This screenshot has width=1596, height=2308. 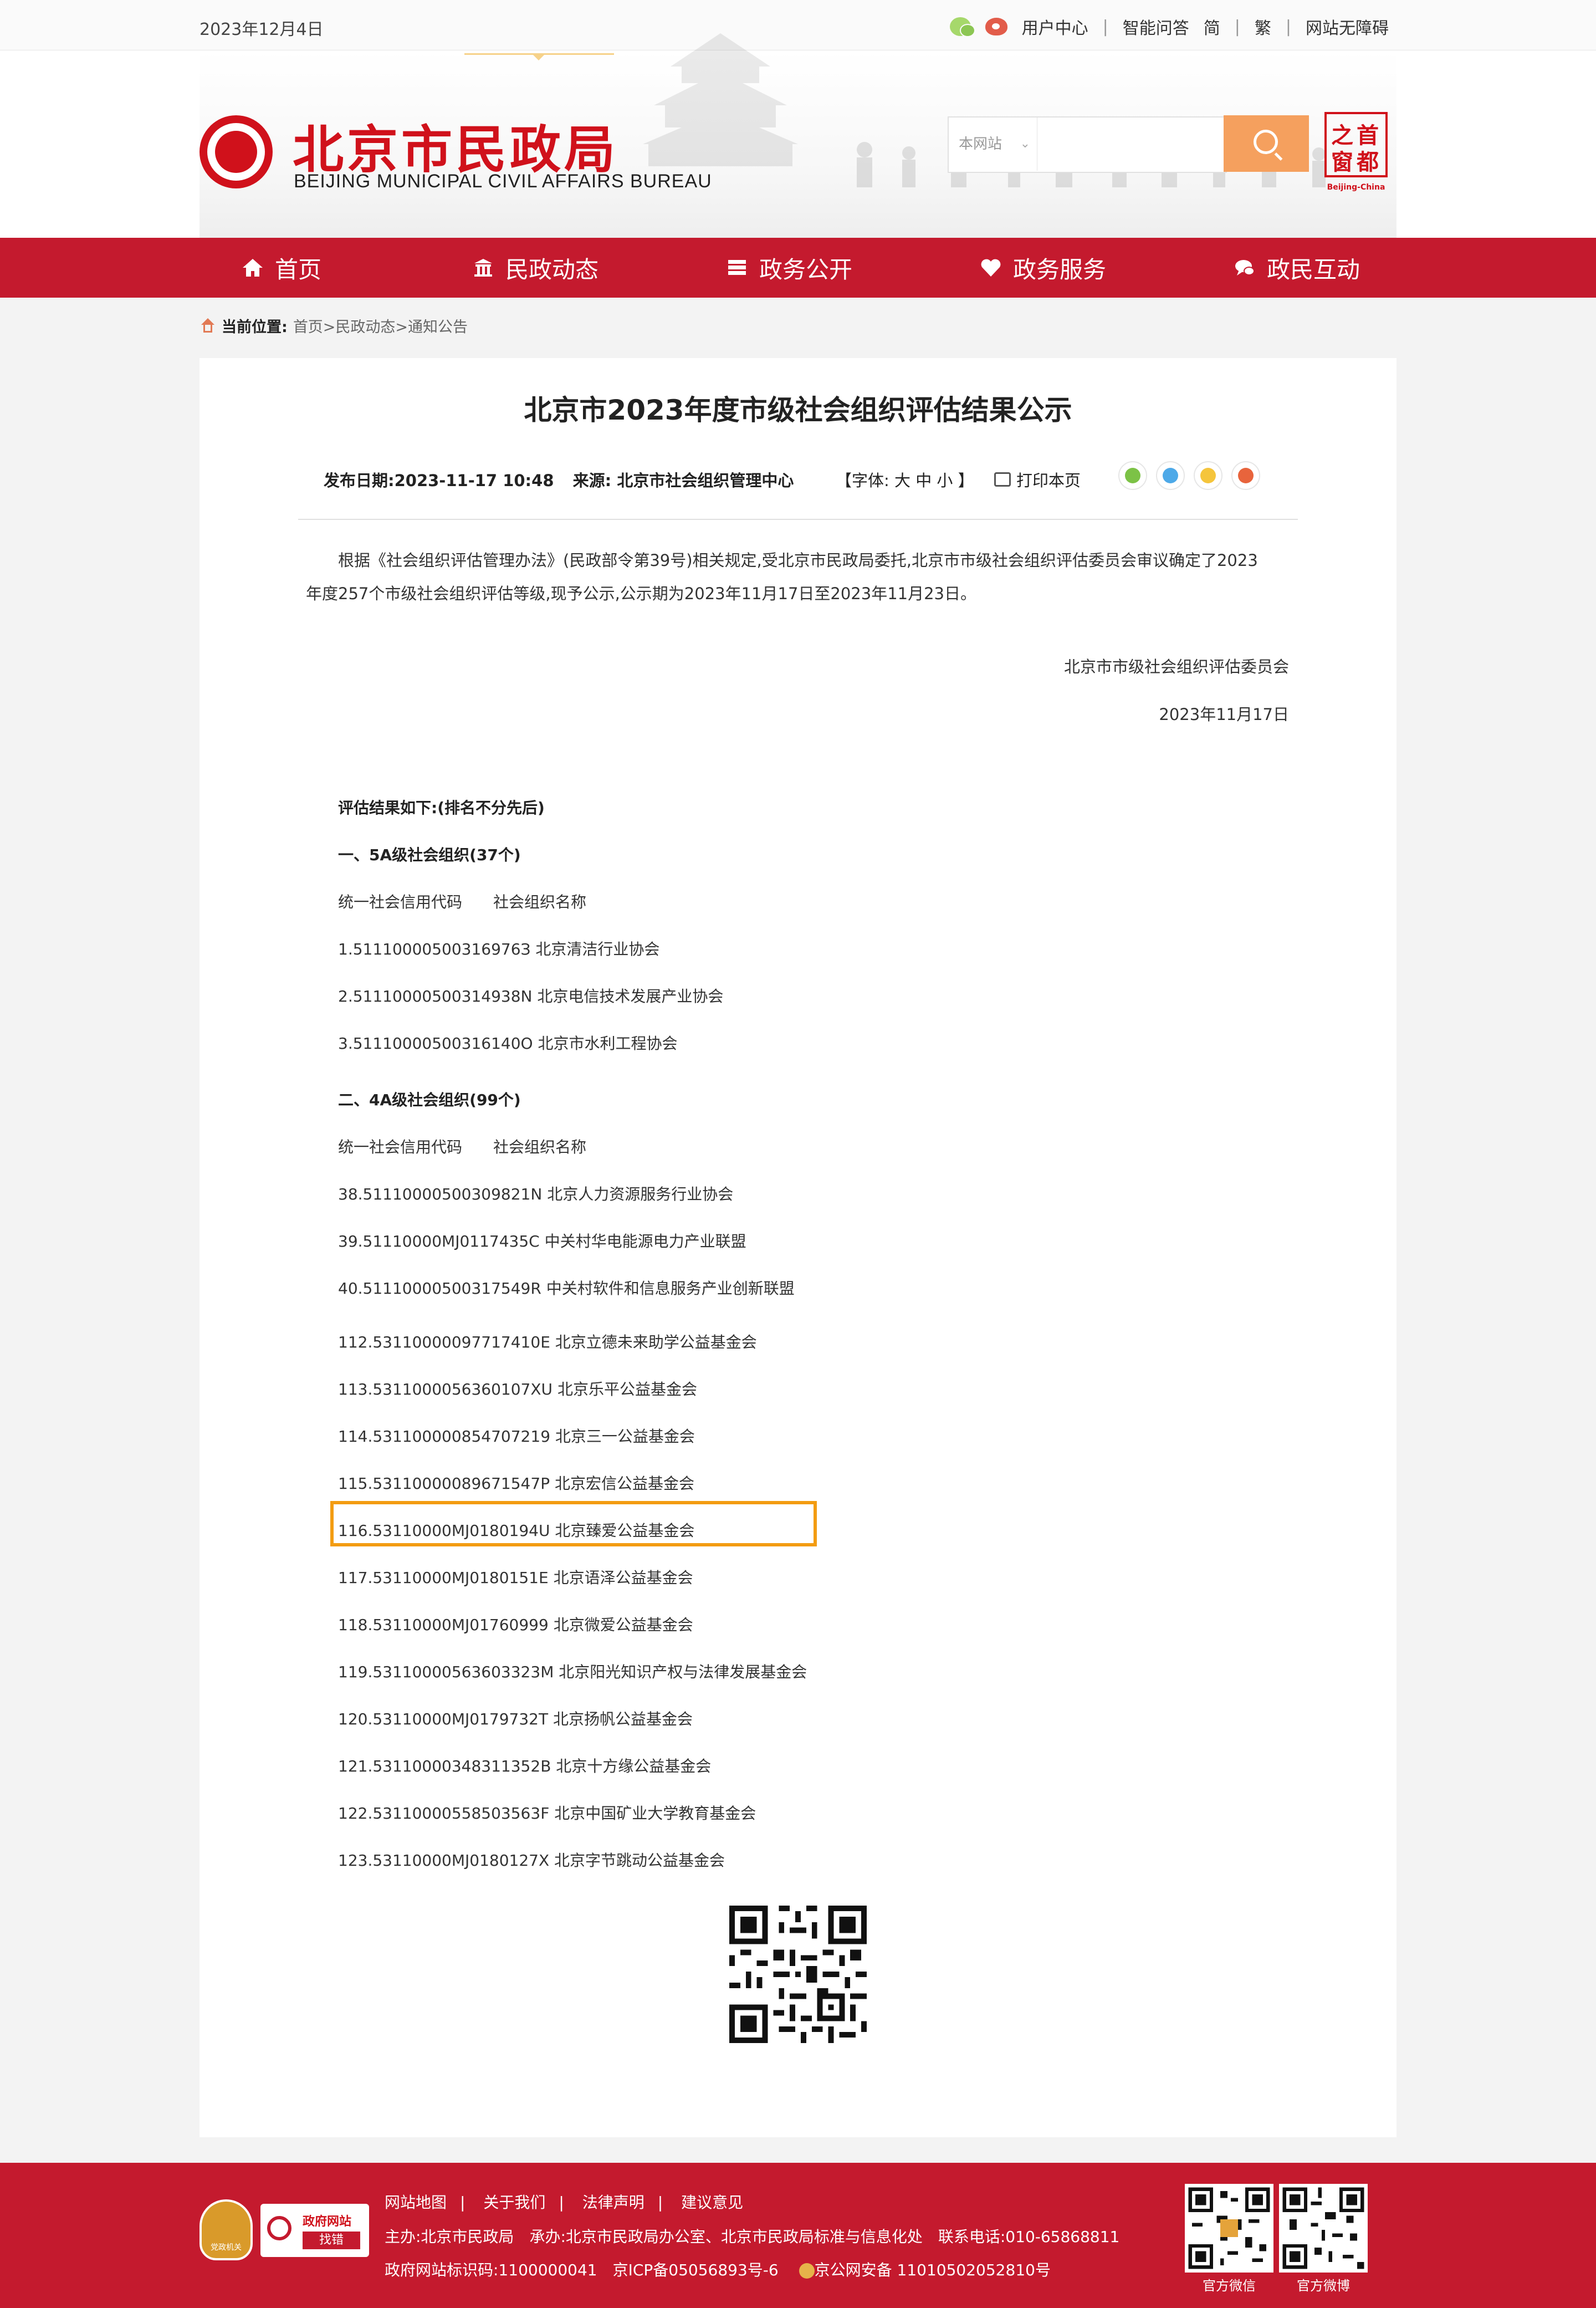 What do you see at coordinates (236, 151) in the screenshot?
I see `bureau-emblem` at bounding box center [236, 151].